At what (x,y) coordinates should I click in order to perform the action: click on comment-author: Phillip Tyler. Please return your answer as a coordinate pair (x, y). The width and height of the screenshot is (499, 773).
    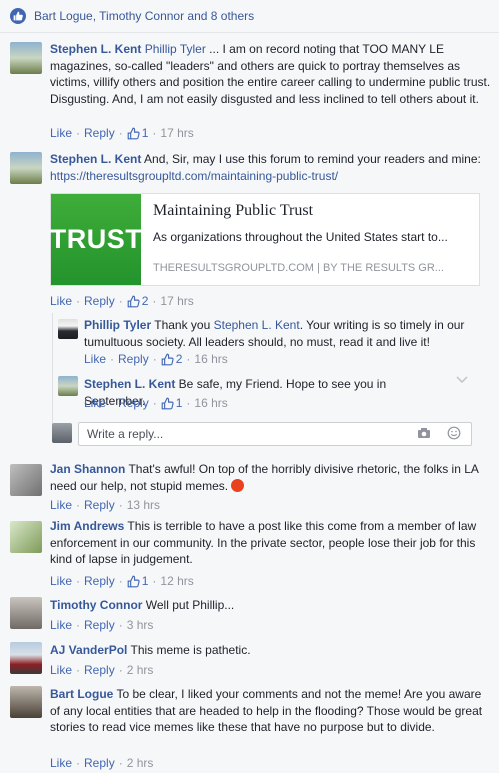
    Looking at the image, I should click on (117, 325).